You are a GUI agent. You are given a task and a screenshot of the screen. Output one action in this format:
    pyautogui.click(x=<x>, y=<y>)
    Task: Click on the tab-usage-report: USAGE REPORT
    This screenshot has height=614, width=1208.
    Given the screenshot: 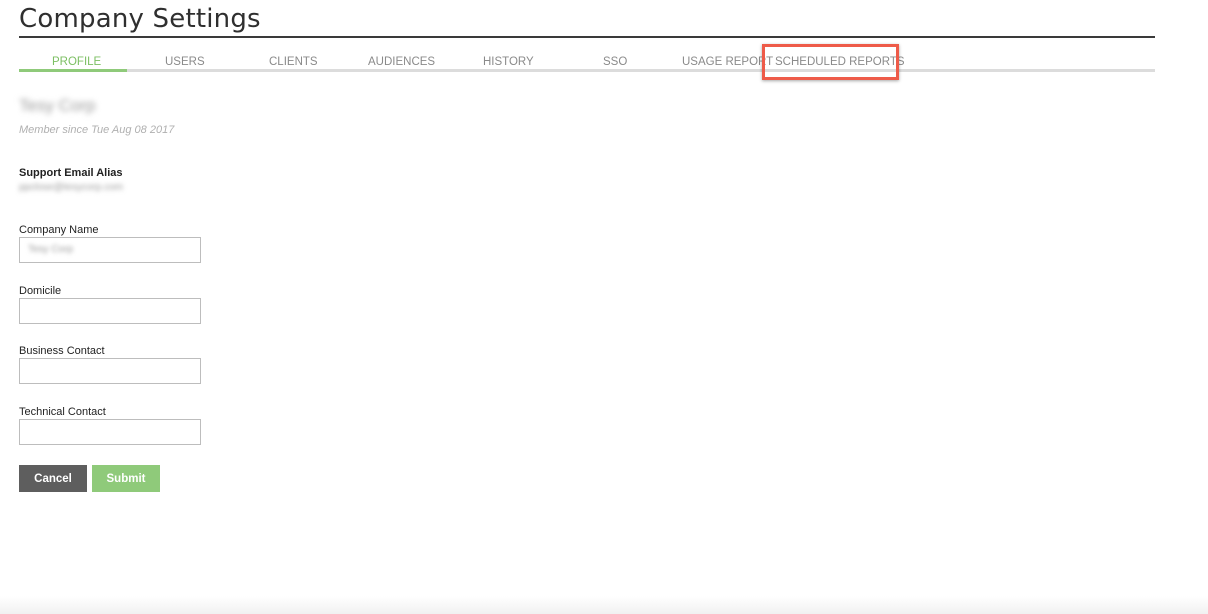 What is the action you would take?
    pyautogui.click(x=727, y=62)
    